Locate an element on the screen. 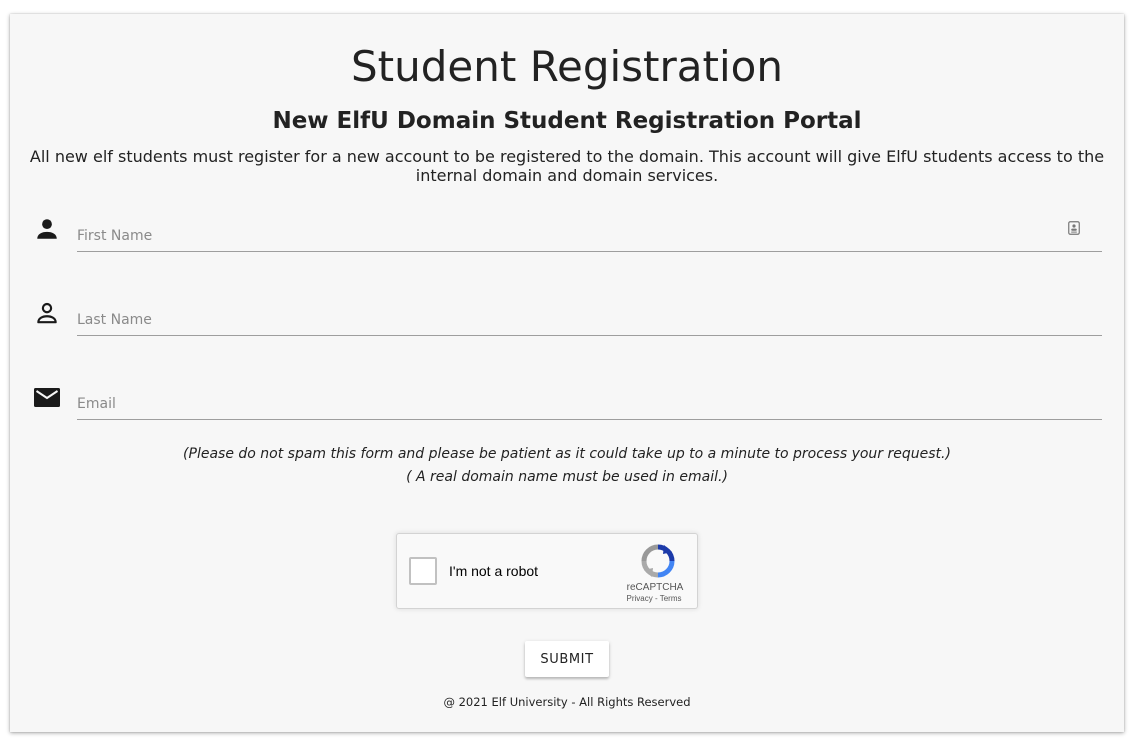 The image size is (1132, 744). recaptcha-links: Privacy - Terms is located at coordinates (654, 598).